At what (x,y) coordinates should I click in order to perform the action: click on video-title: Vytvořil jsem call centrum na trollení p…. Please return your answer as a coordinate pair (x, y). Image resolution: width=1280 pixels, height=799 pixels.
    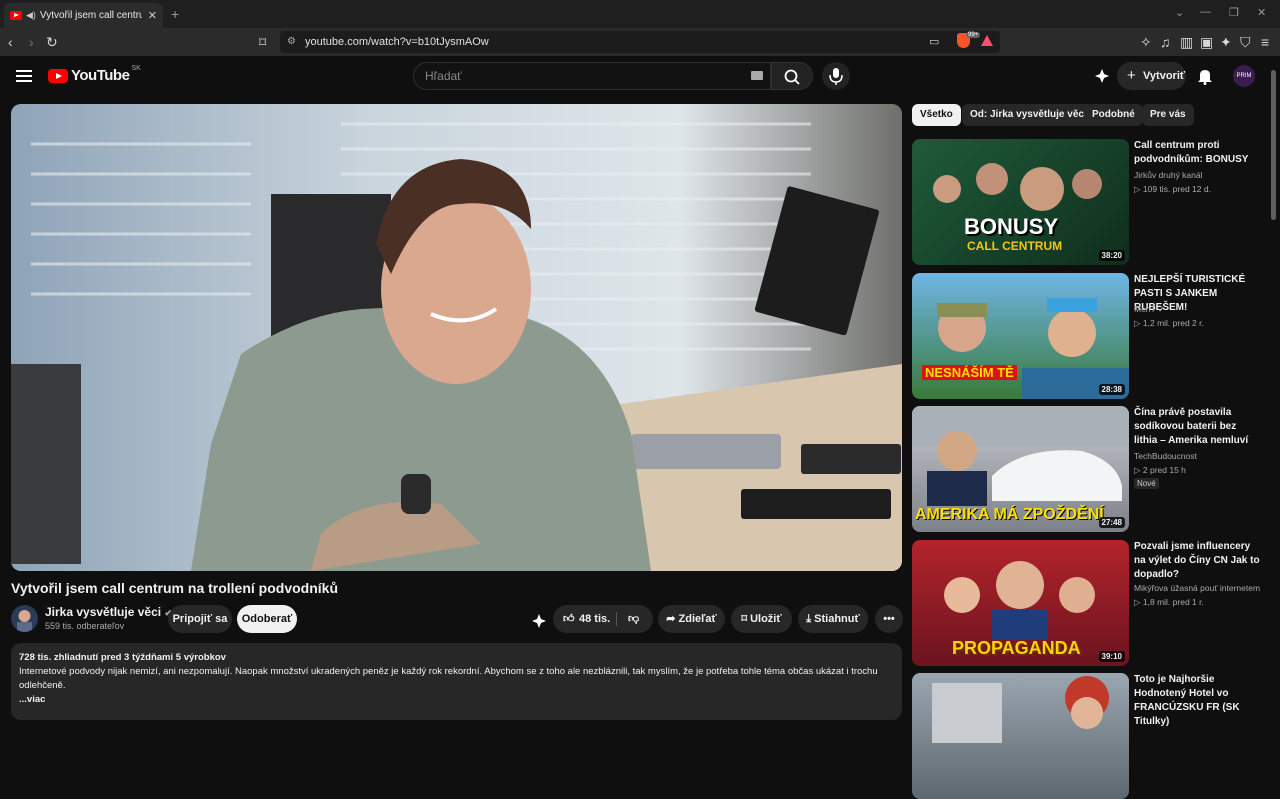
    Looking at the image, I should click on (174, 588).